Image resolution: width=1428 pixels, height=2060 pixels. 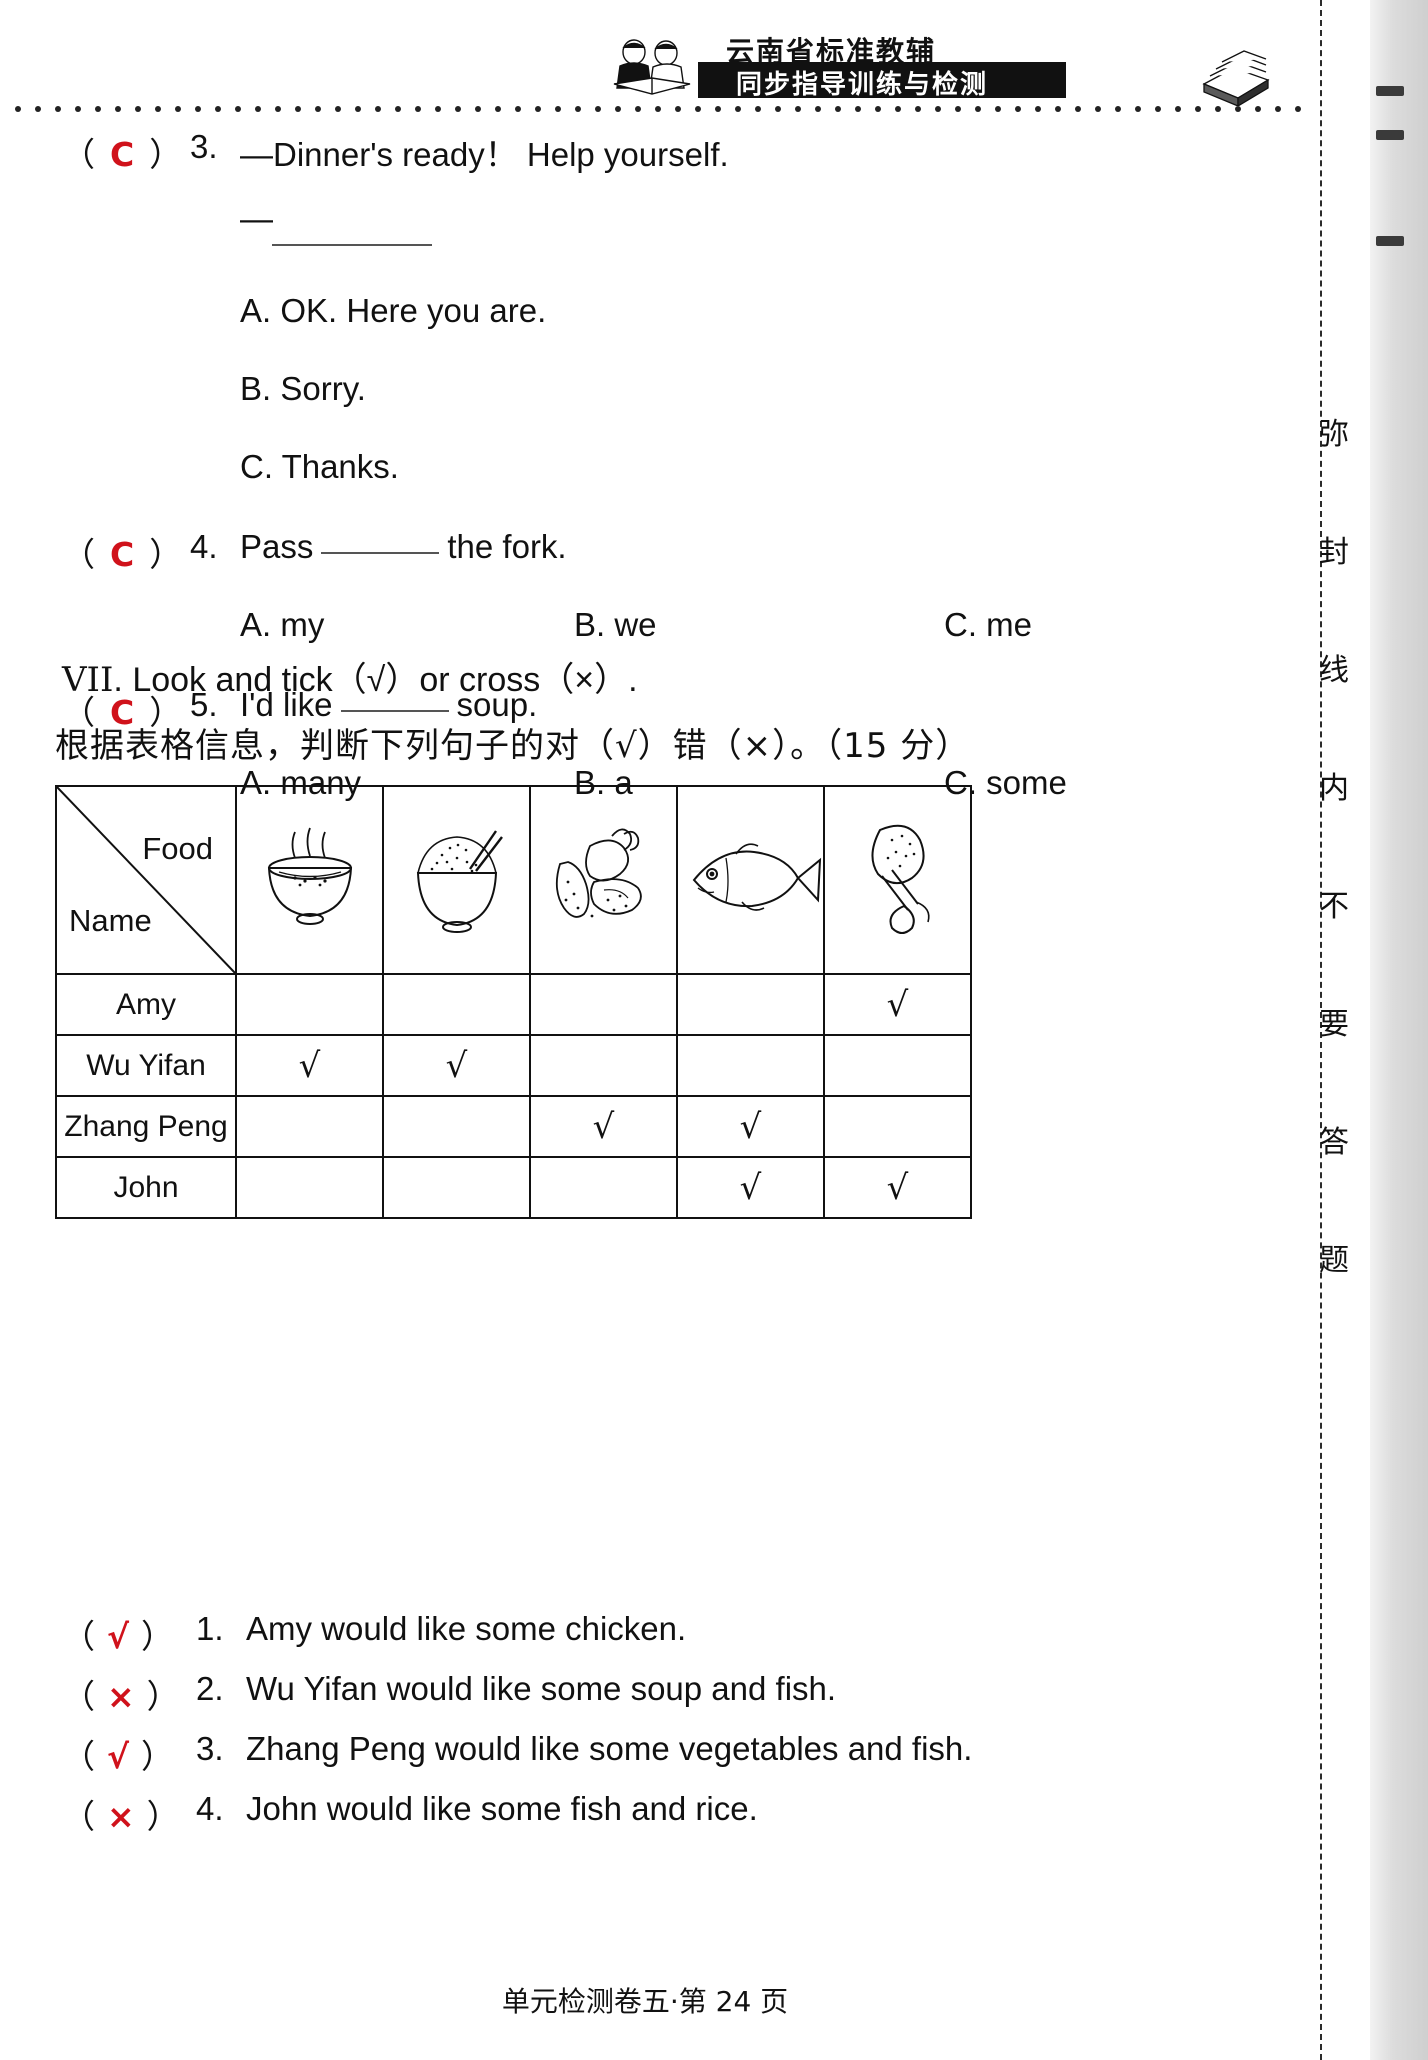 I want to click on section-roman-numeral: VII, so click(x=88, y=680).